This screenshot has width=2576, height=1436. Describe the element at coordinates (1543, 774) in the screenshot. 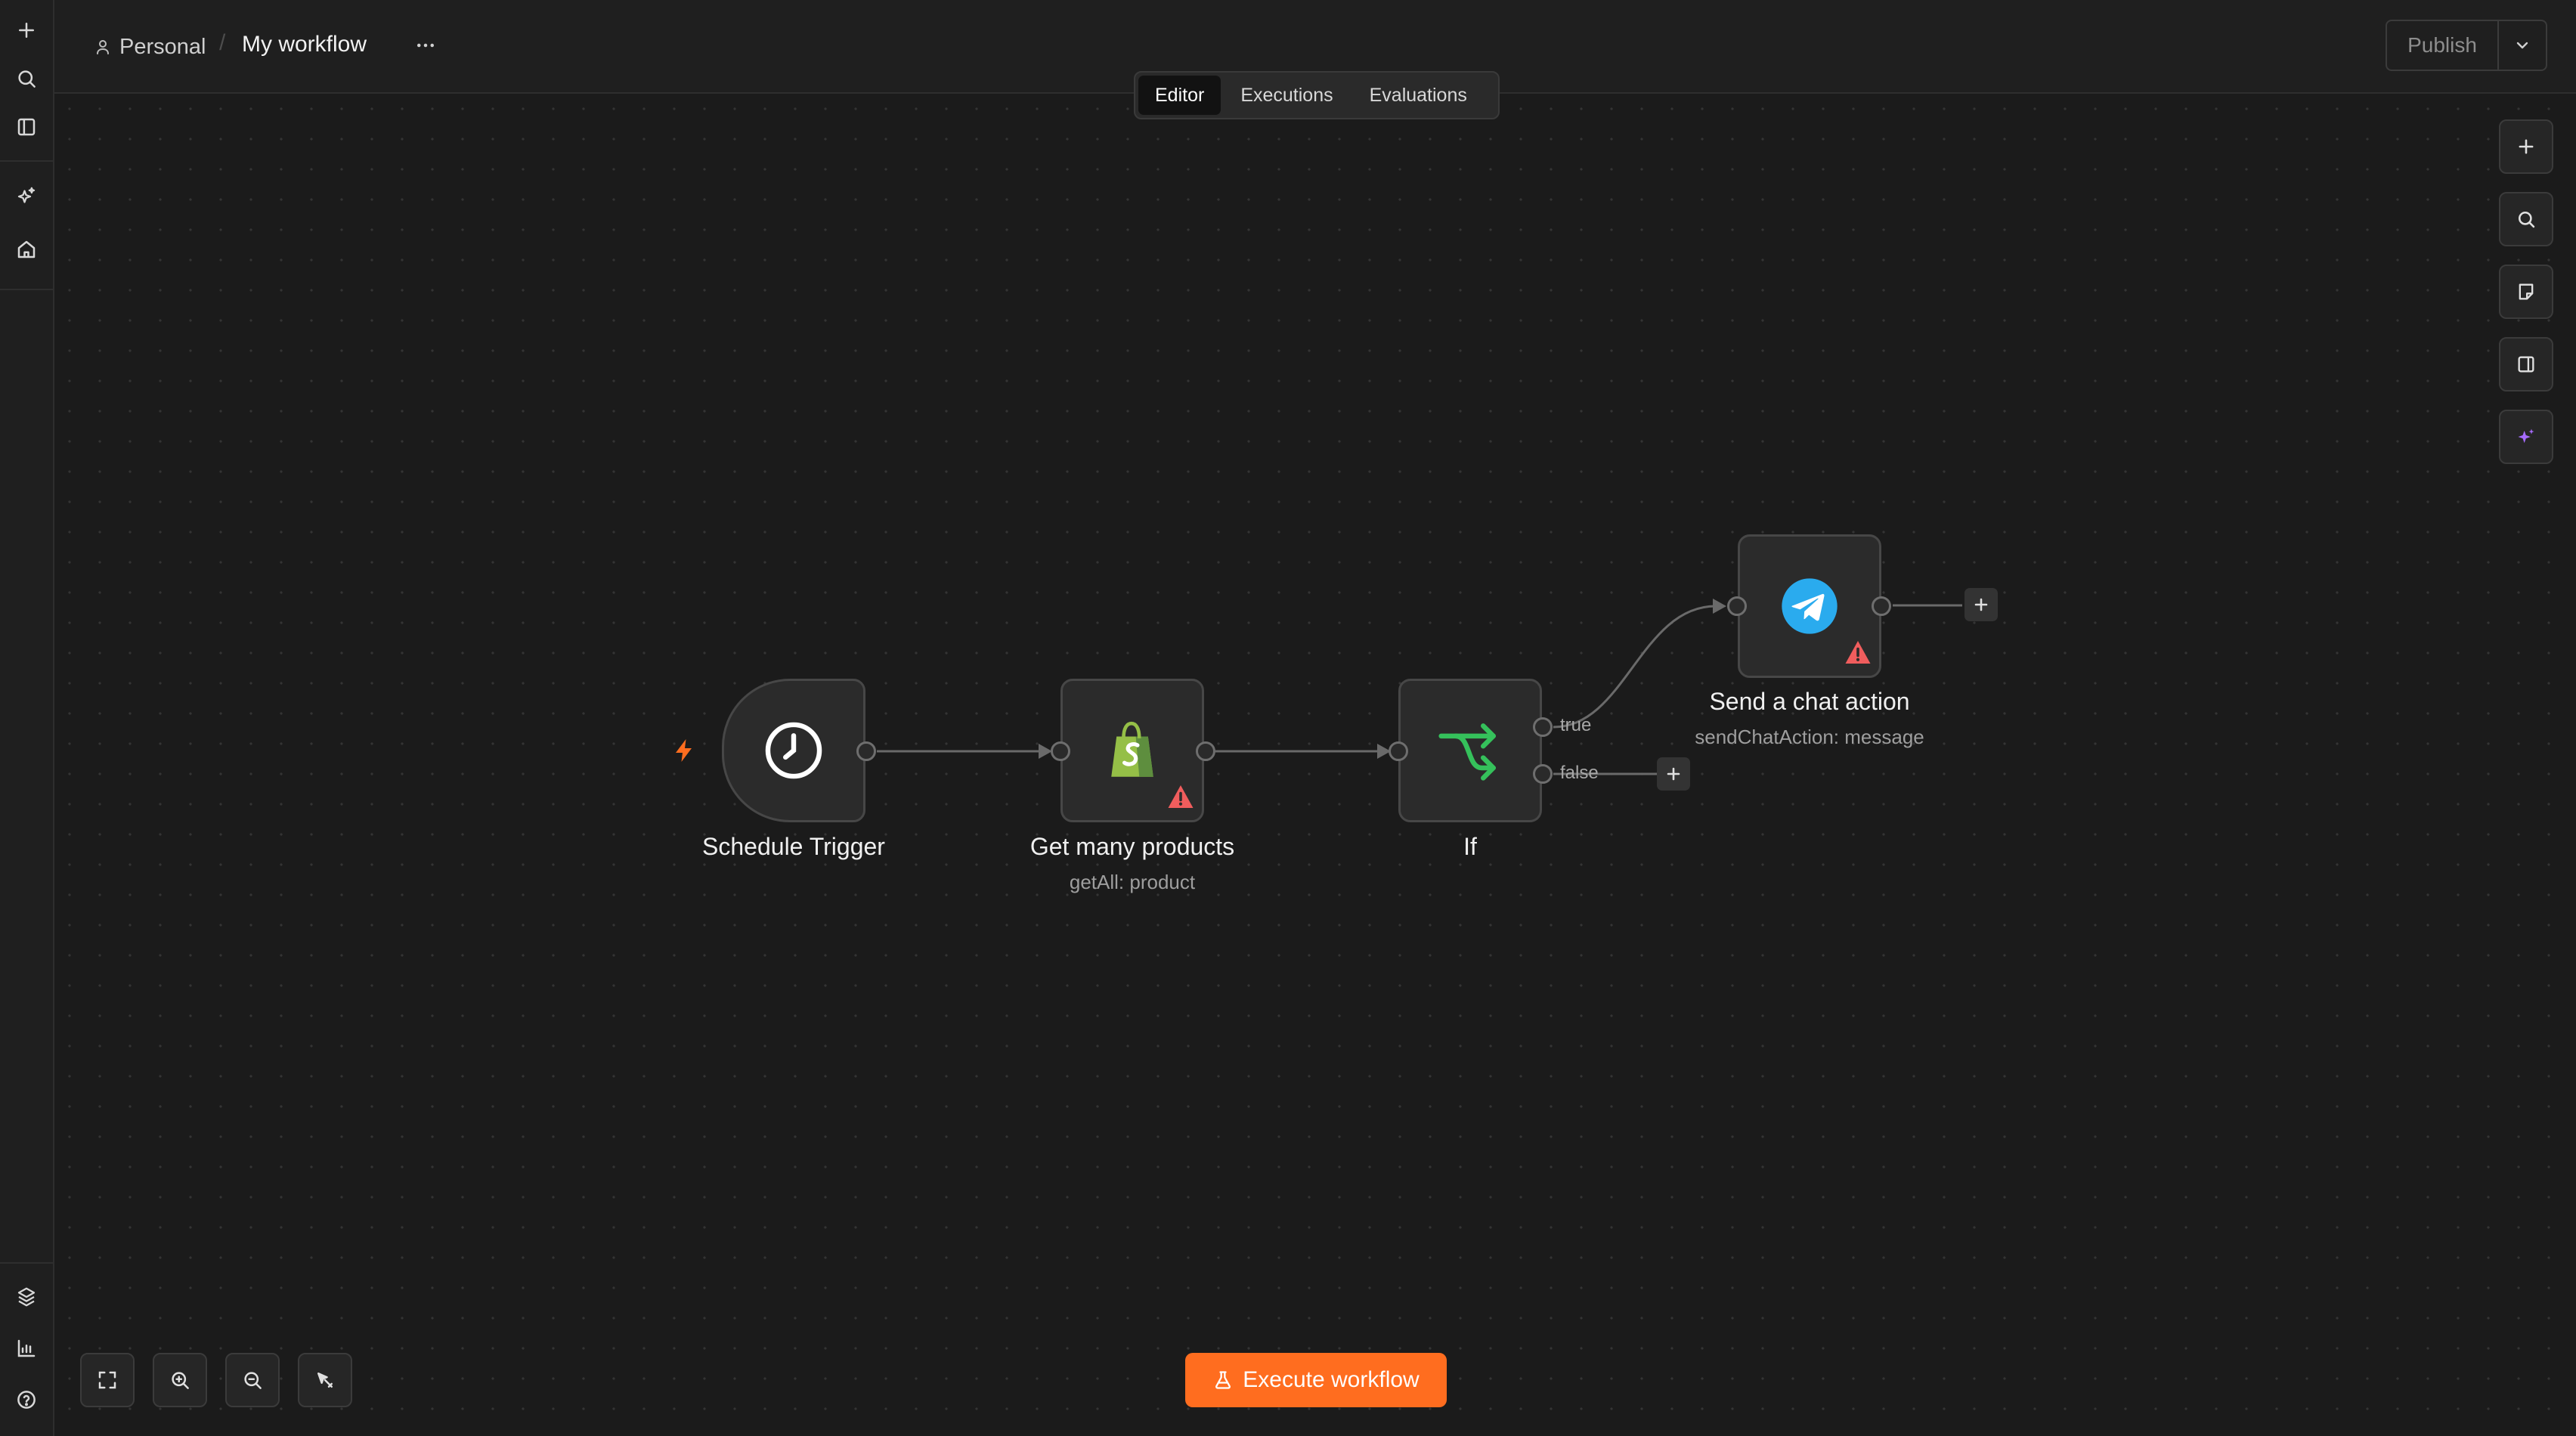

I see `if-false-output-handle` at that location.